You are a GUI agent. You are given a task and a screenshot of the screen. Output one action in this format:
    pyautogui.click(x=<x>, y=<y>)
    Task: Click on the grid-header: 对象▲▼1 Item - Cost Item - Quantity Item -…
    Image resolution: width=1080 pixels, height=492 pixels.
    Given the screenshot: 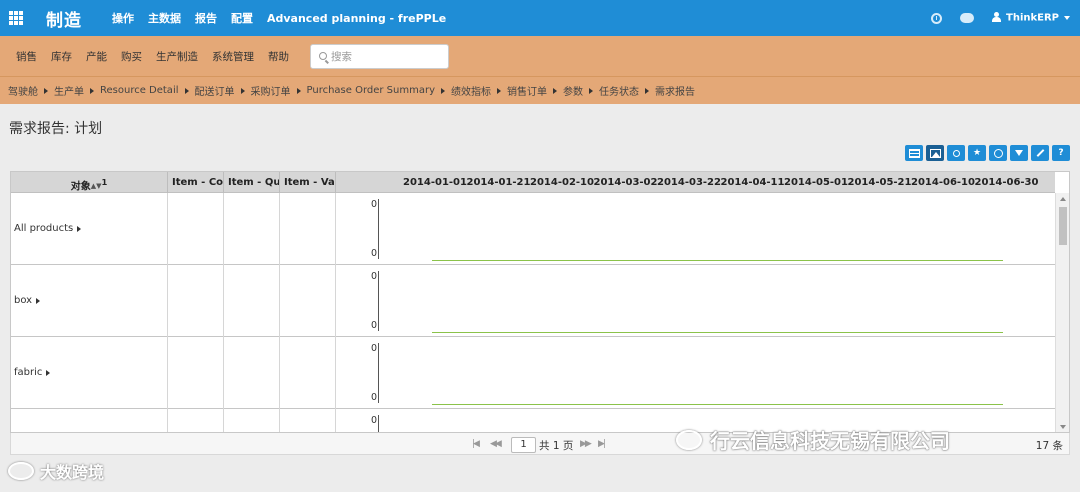 What is the action you would take?
    pyautogui.click(x=533, y=182)
    